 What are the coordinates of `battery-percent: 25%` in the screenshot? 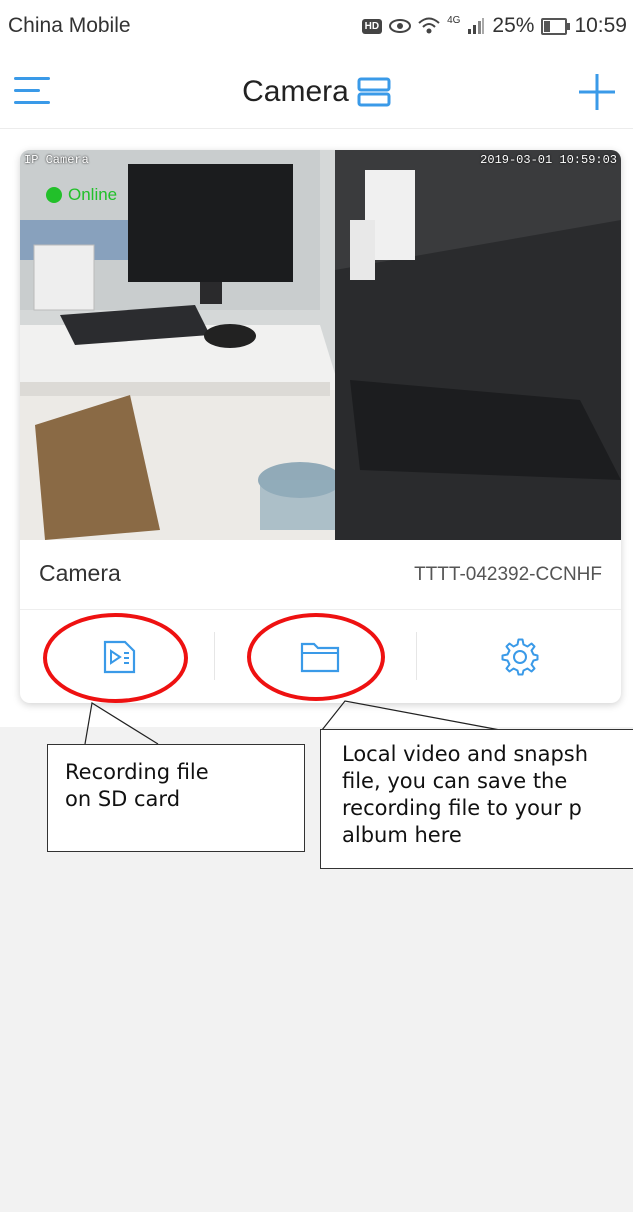 It's located at (513, 25).